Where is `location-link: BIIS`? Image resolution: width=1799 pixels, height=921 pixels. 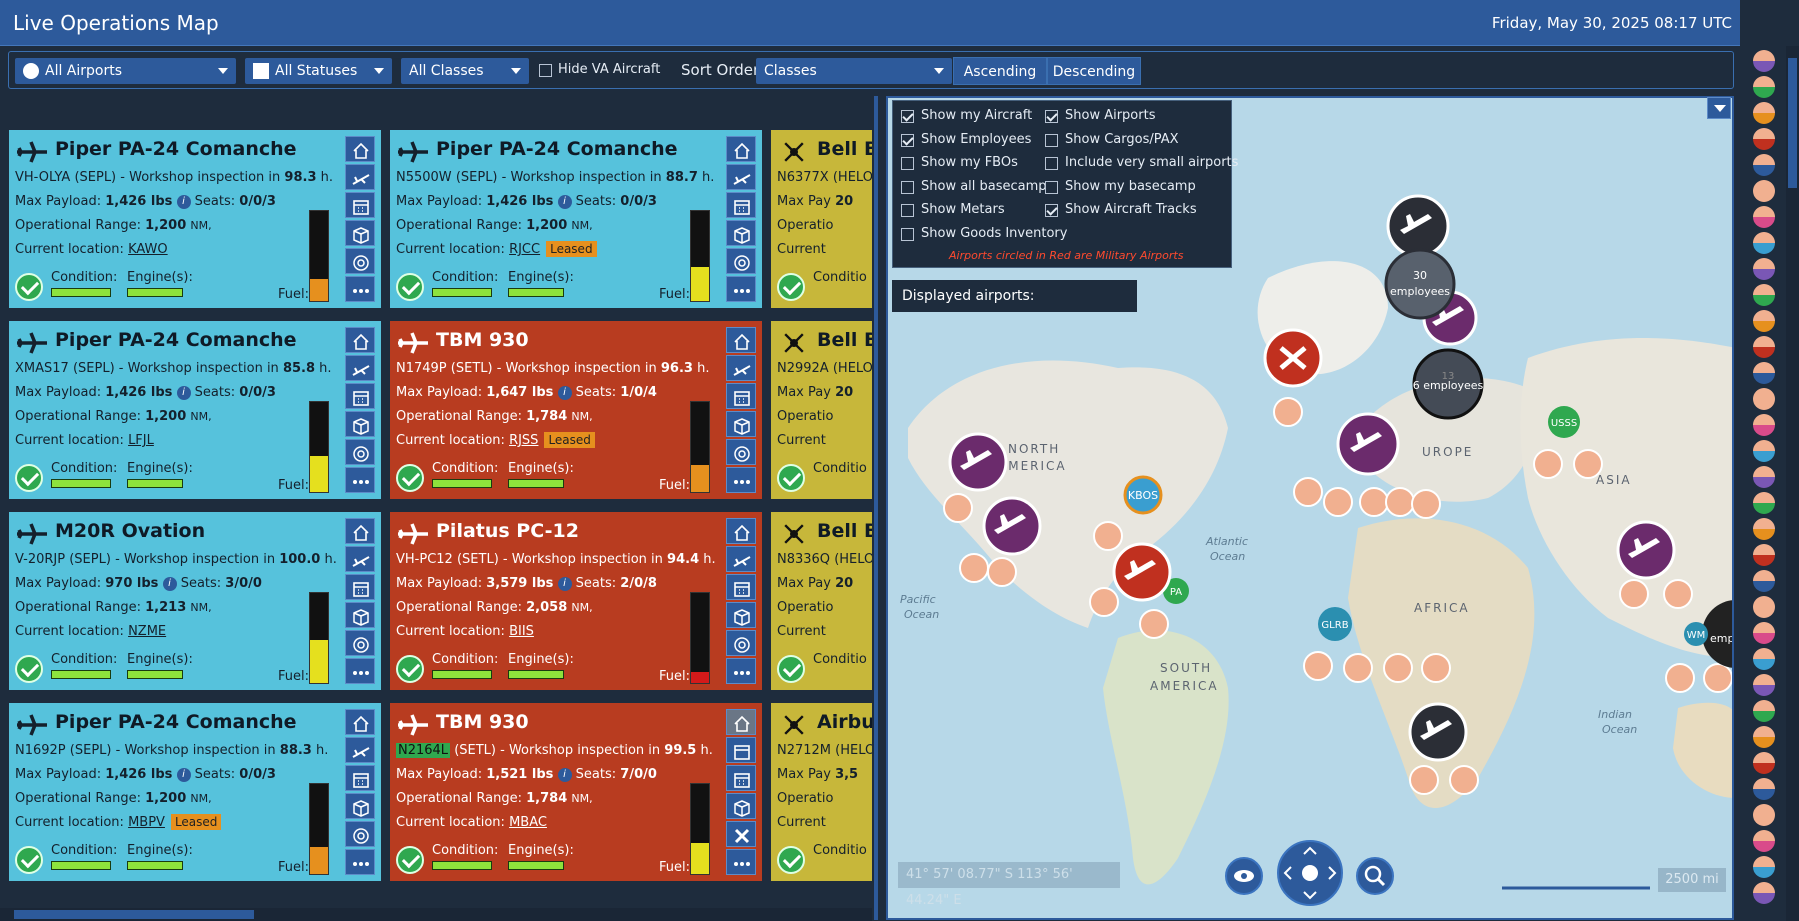 location-link: BIIS is located at coordinates (521, 631).